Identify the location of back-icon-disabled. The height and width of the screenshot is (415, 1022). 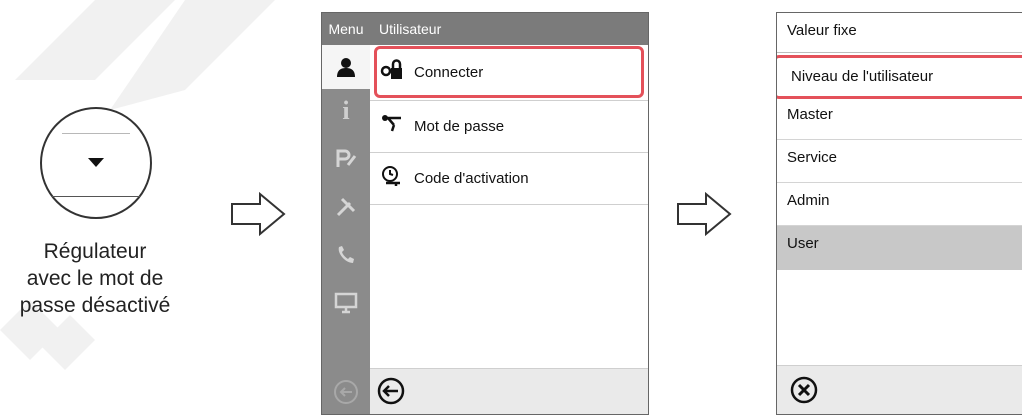
(346, 391).